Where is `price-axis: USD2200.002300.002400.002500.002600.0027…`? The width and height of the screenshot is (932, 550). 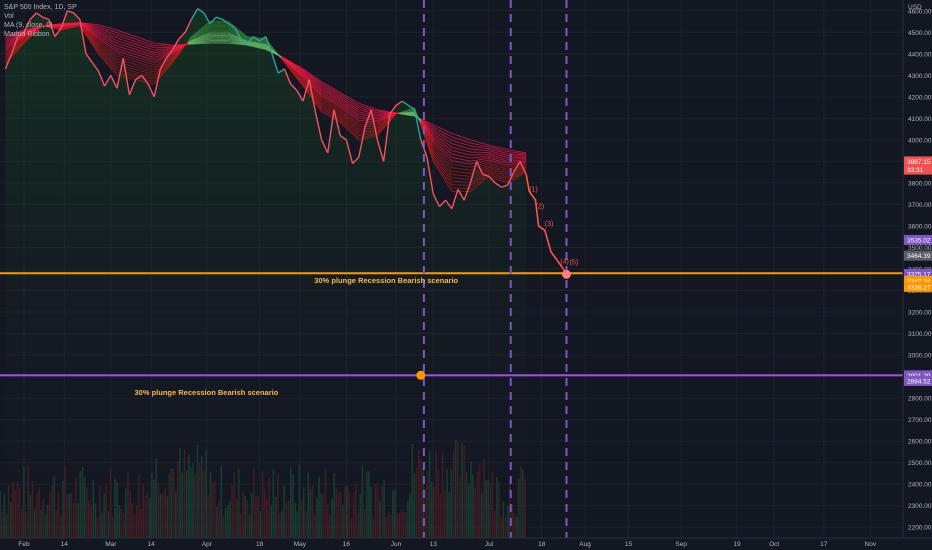
price-axis: USD2200.002300.002400.002500.002600.0027… is located at coordinates (917, 275).